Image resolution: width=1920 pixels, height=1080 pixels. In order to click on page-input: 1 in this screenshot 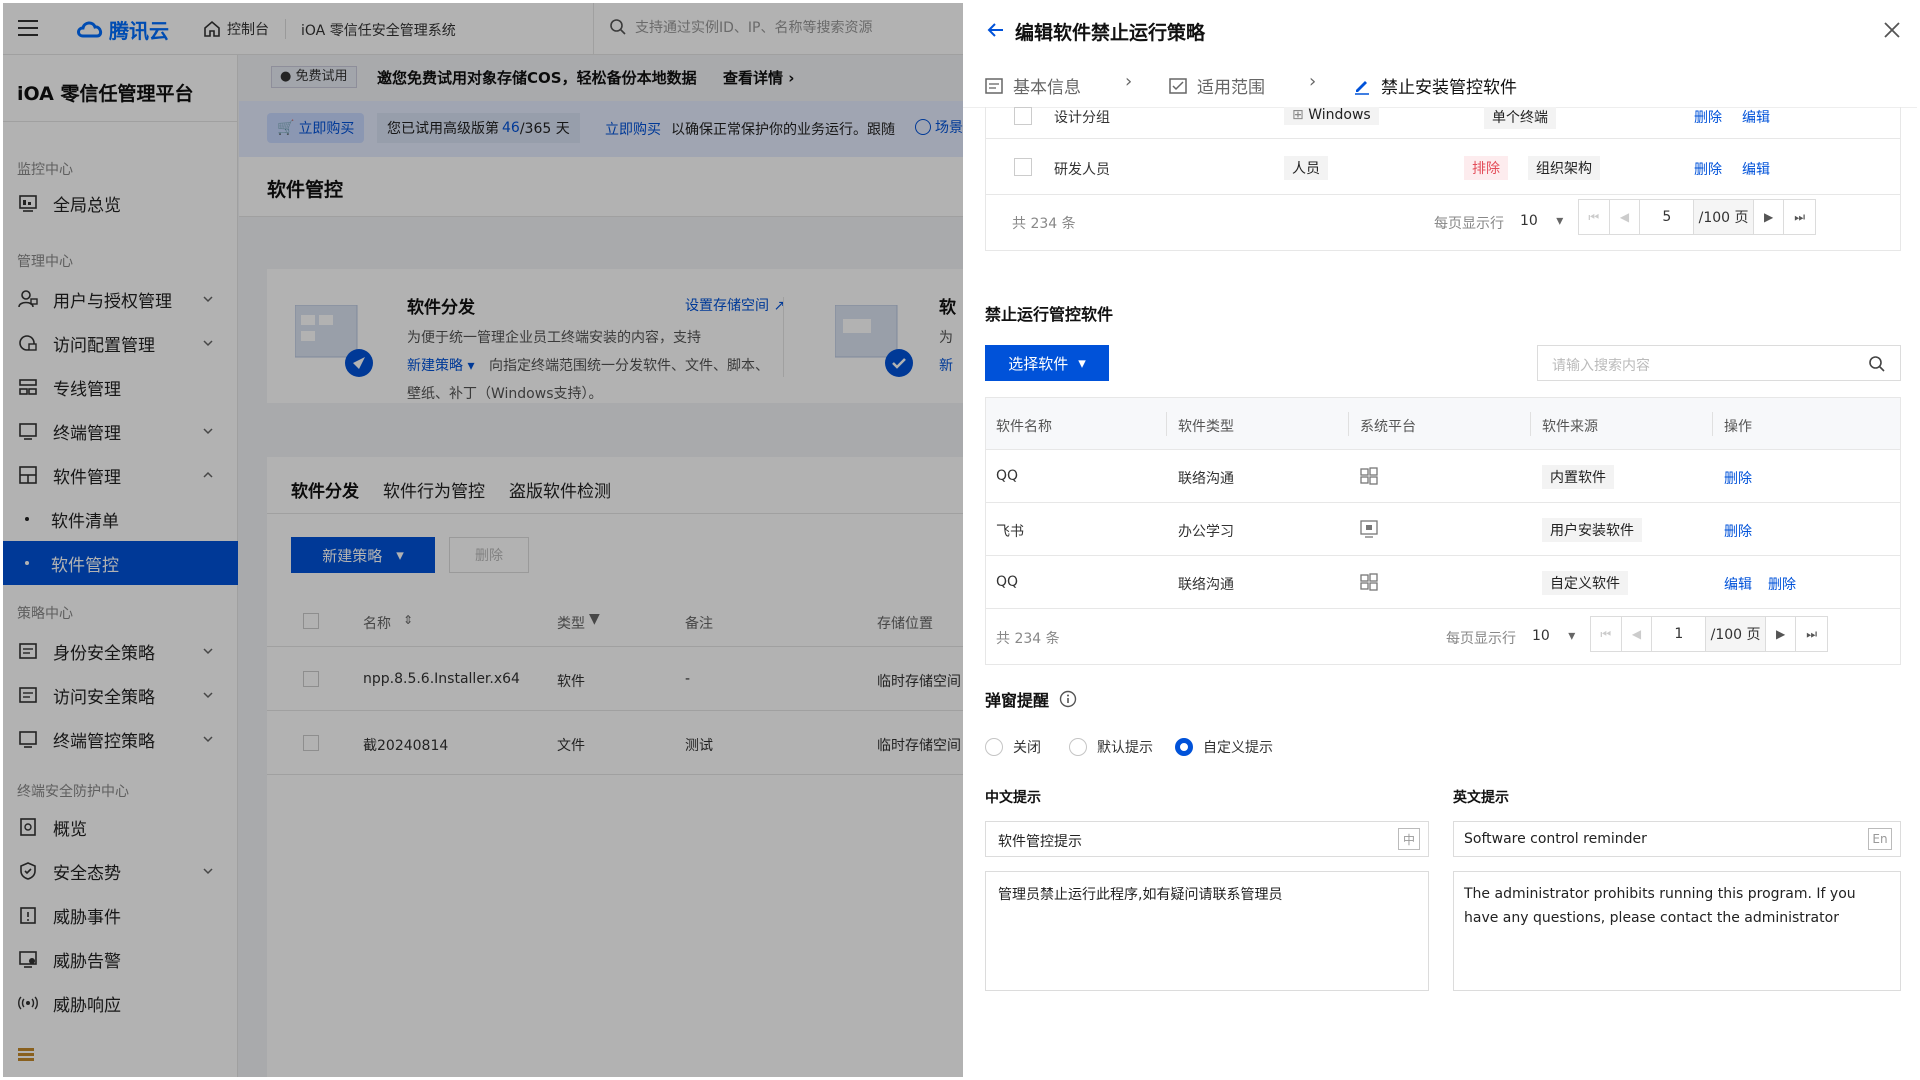, I will do `click(1679, 634)`.